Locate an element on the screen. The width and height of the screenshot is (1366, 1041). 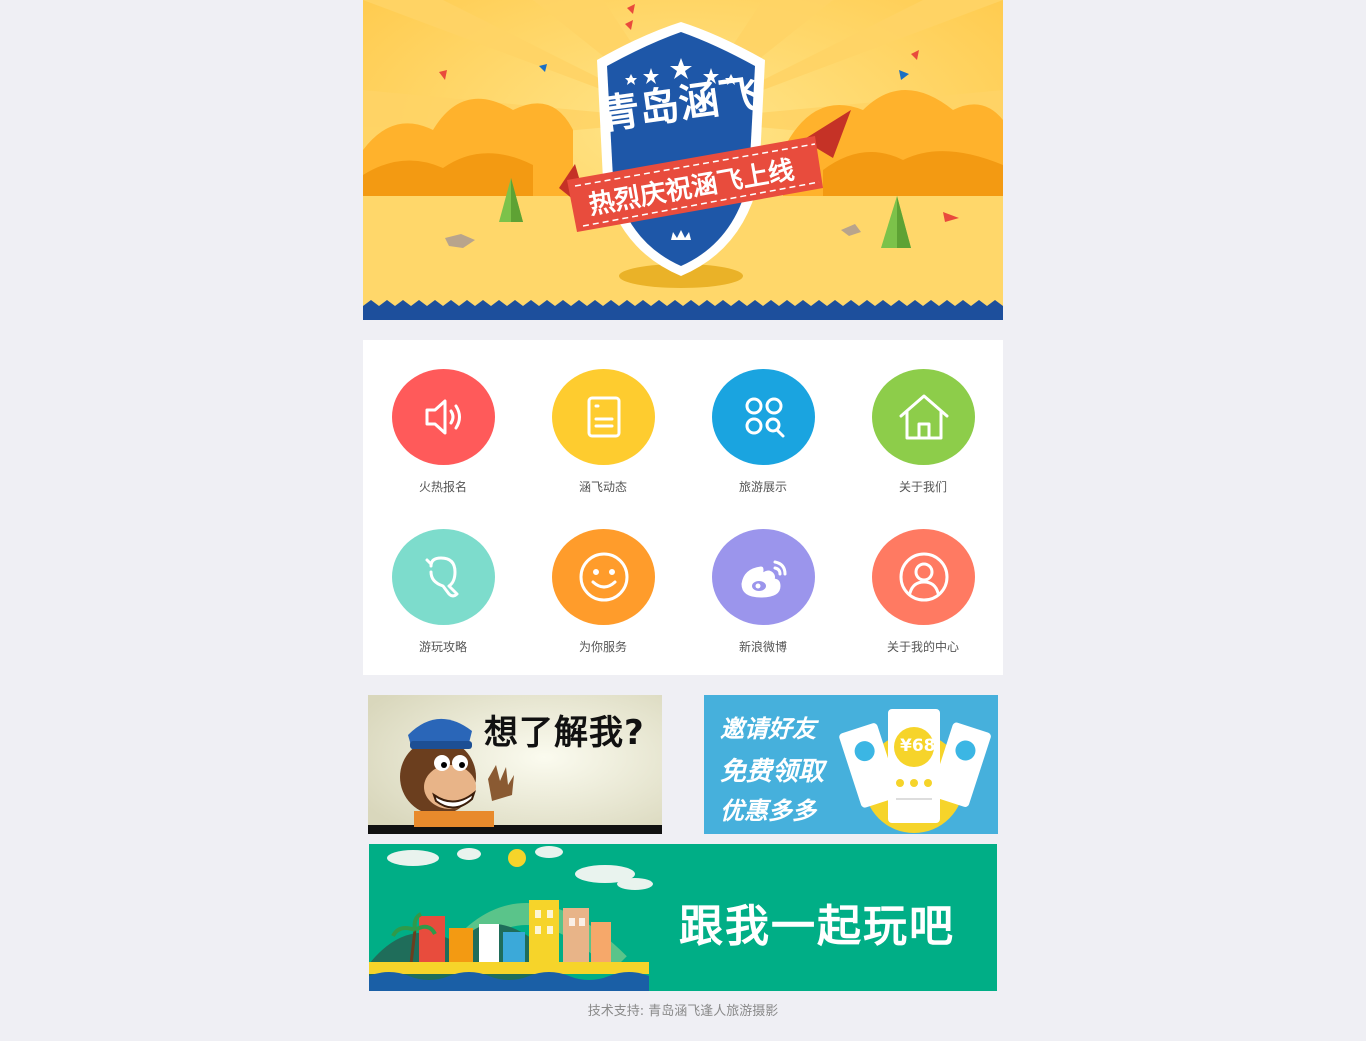
footer-credit: 技术支持: 青岛涵飞逢人旅游摄影 is located at coordinates (683, 1011).